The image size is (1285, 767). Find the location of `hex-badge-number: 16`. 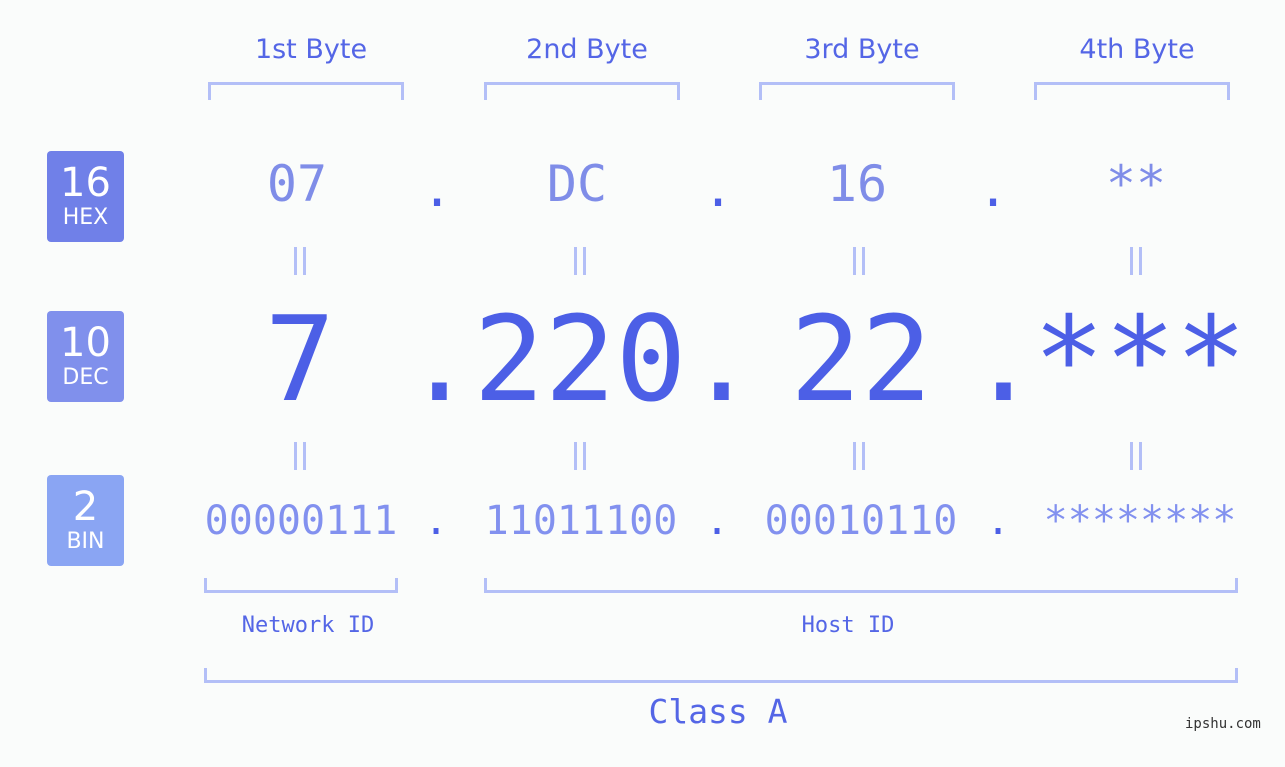

hex-badge-number: 16 is located at coordinates (85, 183).